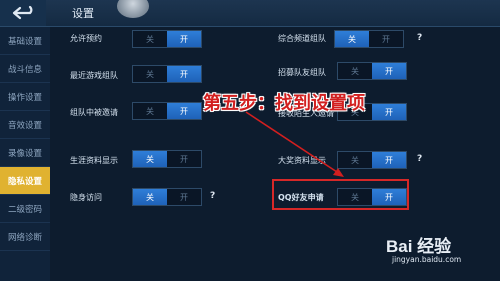  Describe the element at coordinates (25, 41) in the screenshot. I see `sidebar-item-basic: 基础设置` at that location.